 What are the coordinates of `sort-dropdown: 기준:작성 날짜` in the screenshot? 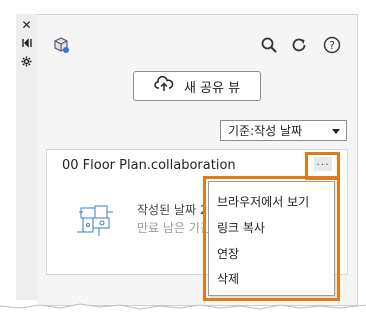 It's located at (283, 130).